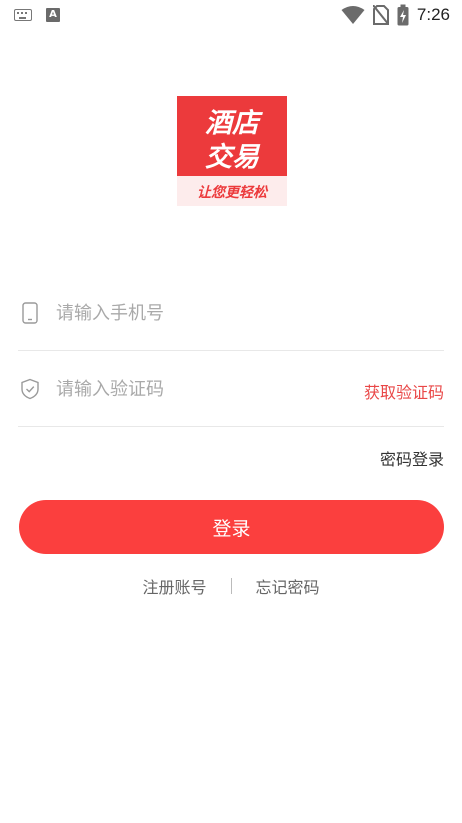  What do you see at coordinates (23, 15) in the screenshot?
I see `keyboard-icon` at bounding box center [23, 15].